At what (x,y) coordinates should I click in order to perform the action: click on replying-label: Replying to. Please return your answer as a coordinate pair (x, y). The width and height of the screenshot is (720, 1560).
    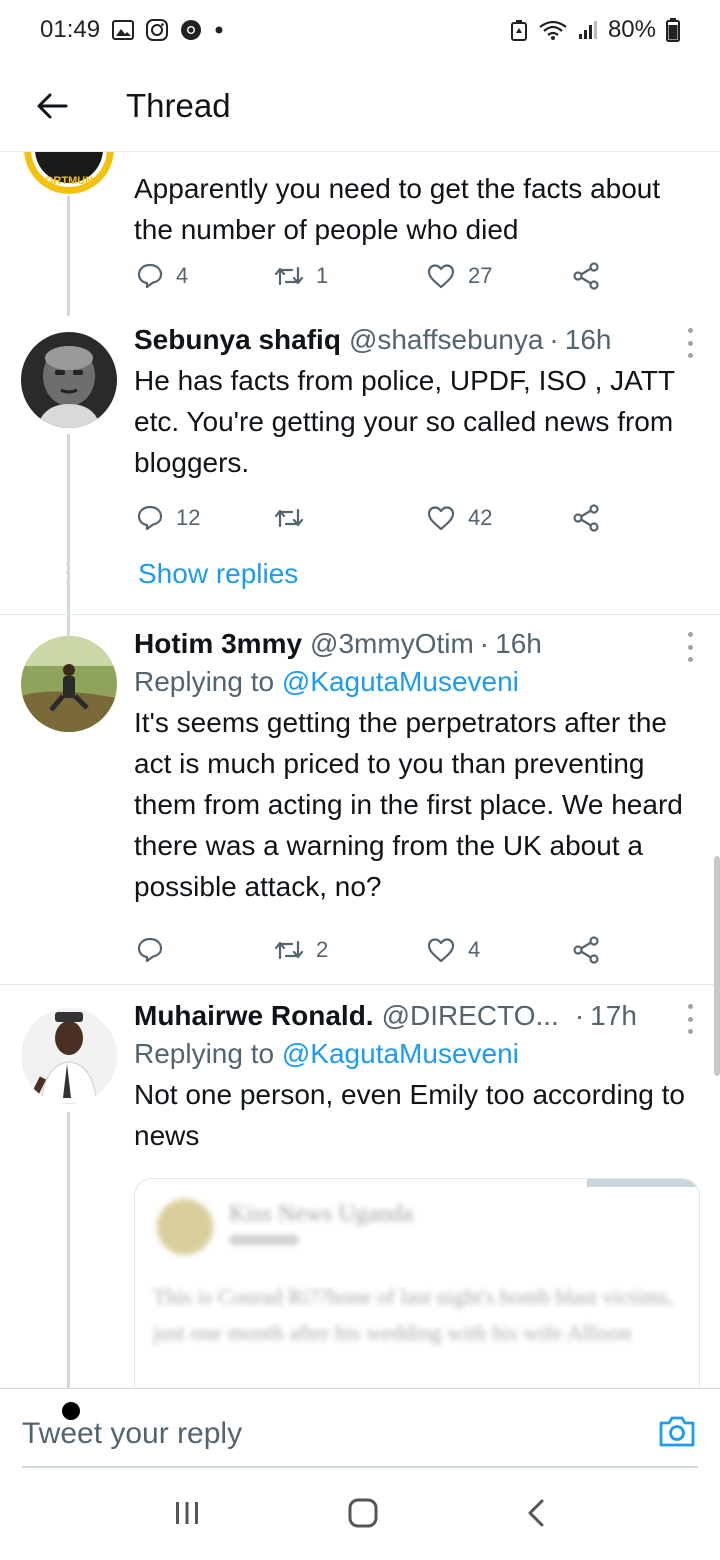
    Looking at the image, I should click on (204, 1053).